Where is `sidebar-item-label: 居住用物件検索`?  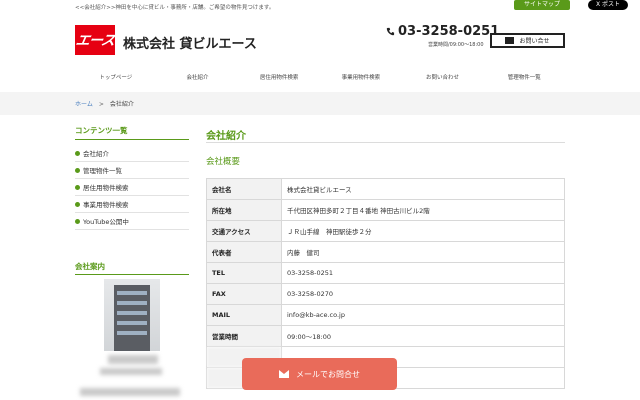
sidebar-item-label: 居住用物件検索 is located at coordinates (106, 188).